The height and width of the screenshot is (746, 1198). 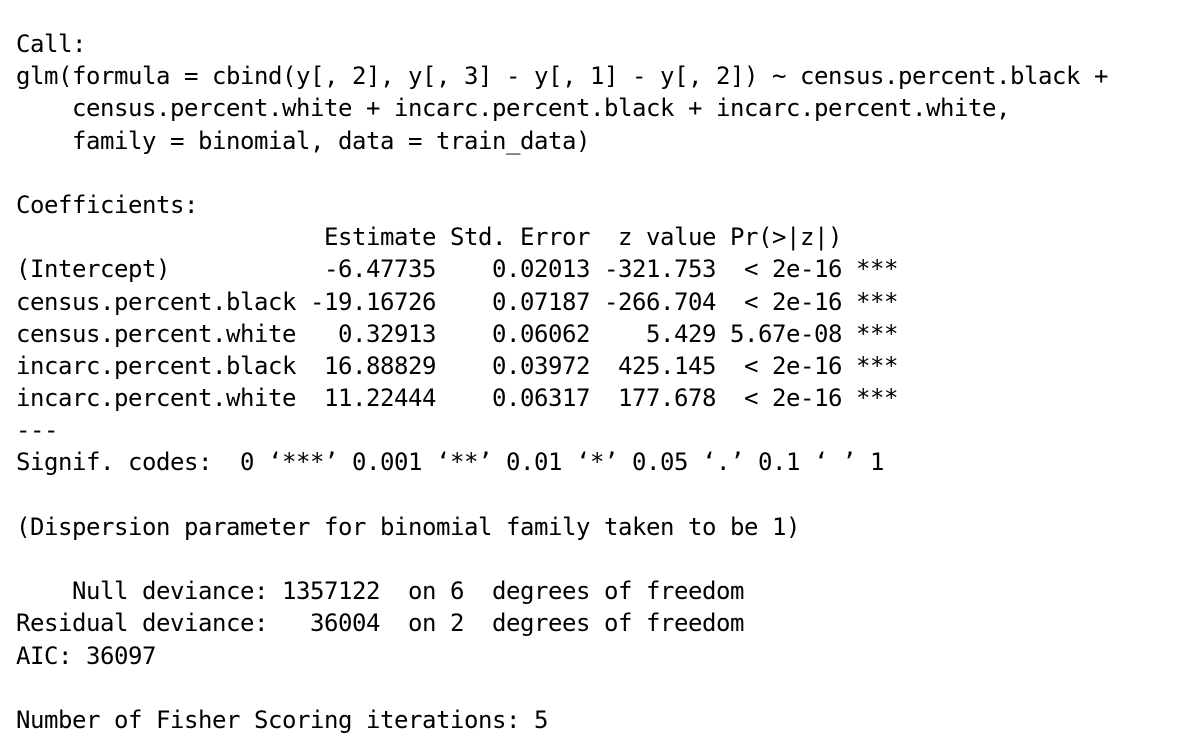 I want to click on coefficients-header-row: Estimate Std. Error z value Pr(>|z|), so click(x=457, y=237).